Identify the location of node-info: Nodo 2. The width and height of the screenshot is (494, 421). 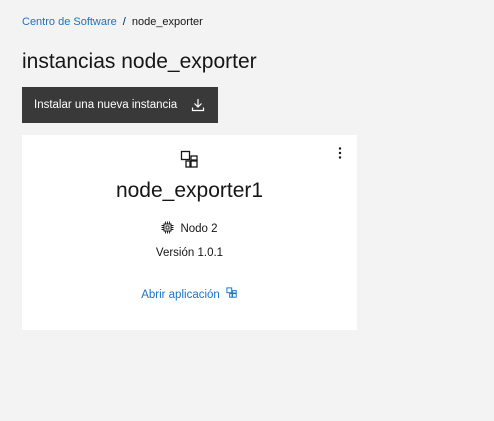
(189, 229).